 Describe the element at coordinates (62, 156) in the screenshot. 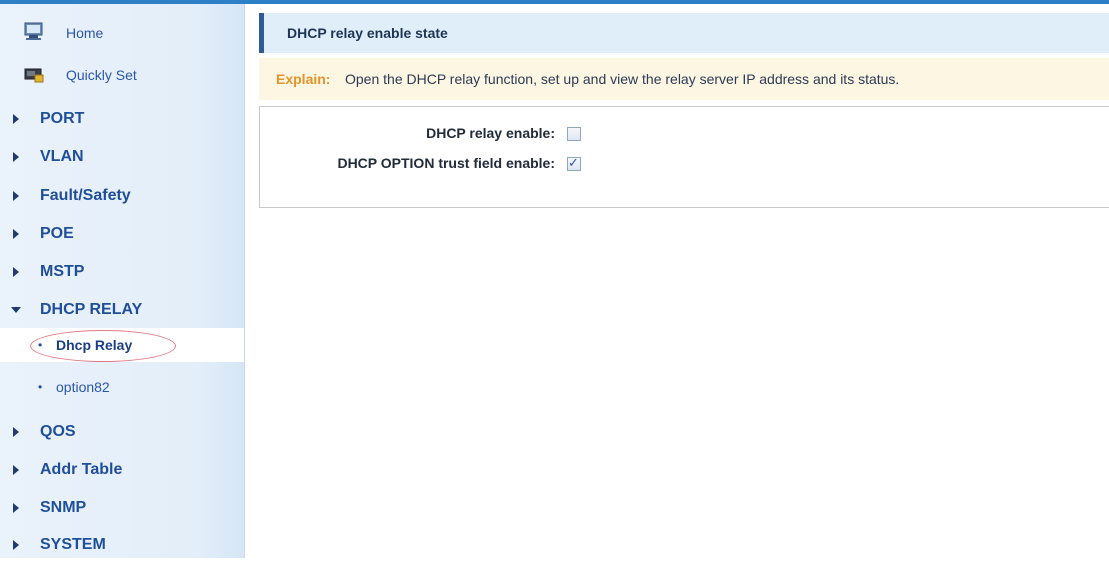

I see `sidebar-item-label: VLAN` at that location.